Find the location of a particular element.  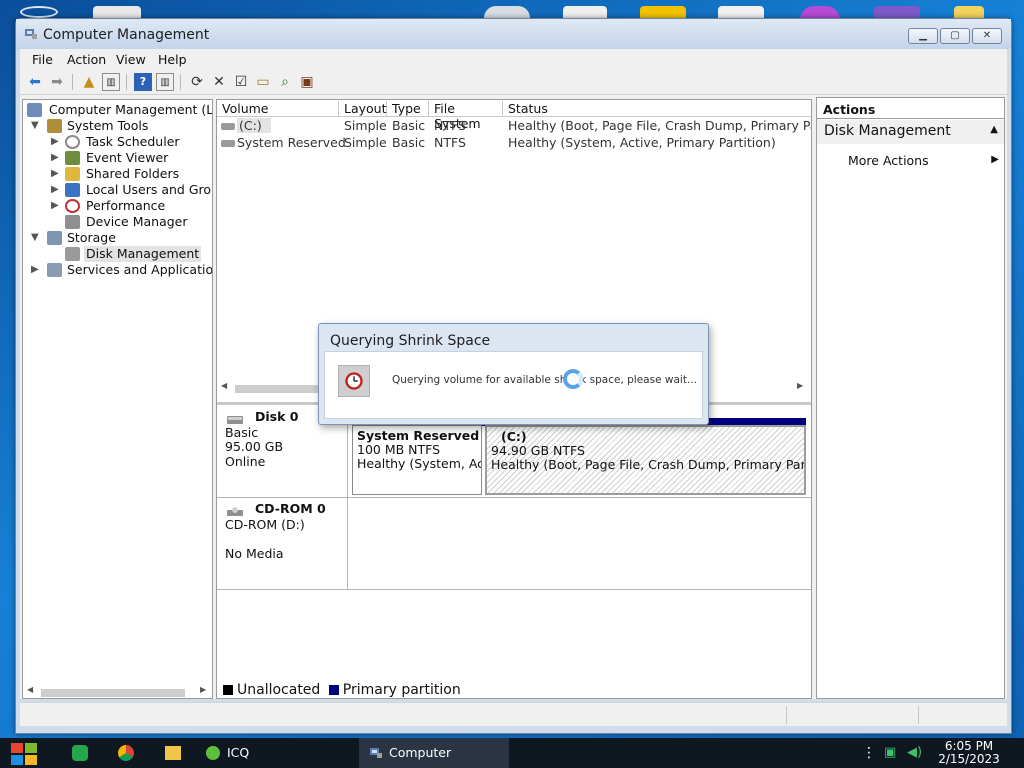

menu-bar: File Action View Help is located at coordinates (513, 59).